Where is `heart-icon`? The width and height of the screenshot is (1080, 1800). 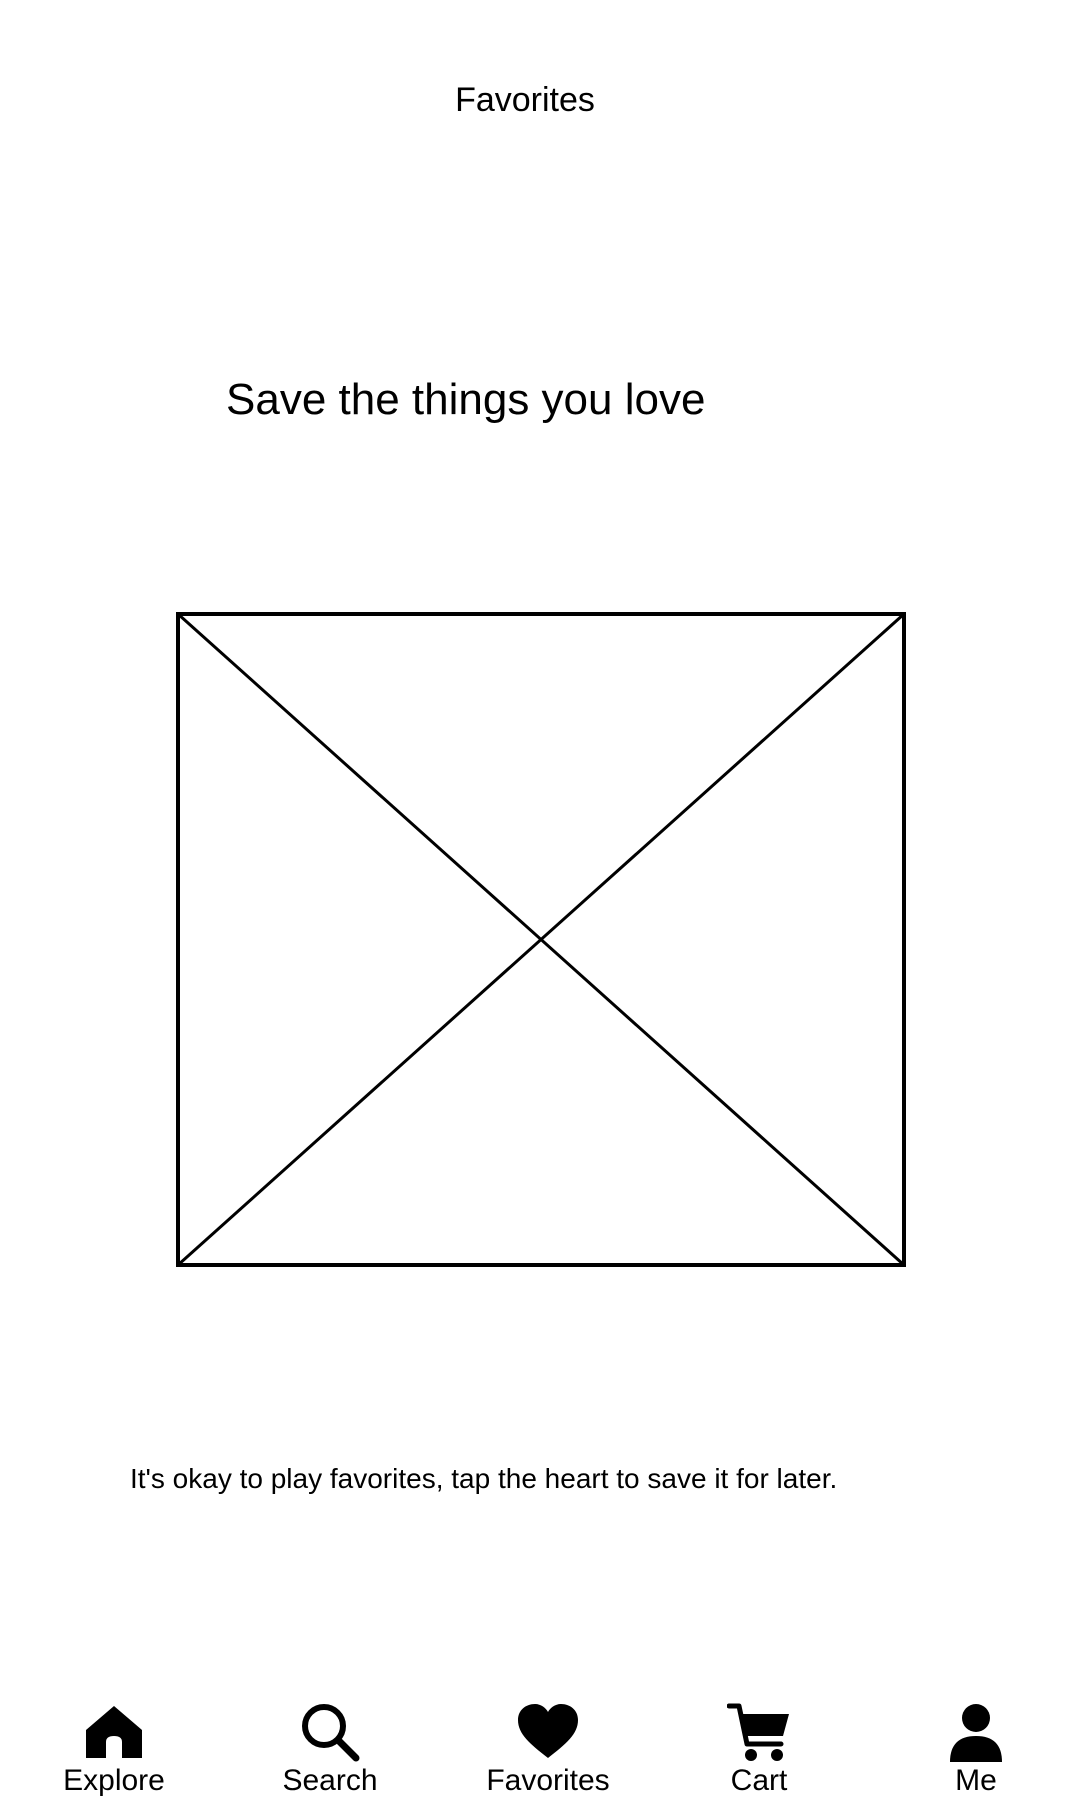 heart-icon is located at coordinates (548, 1732).